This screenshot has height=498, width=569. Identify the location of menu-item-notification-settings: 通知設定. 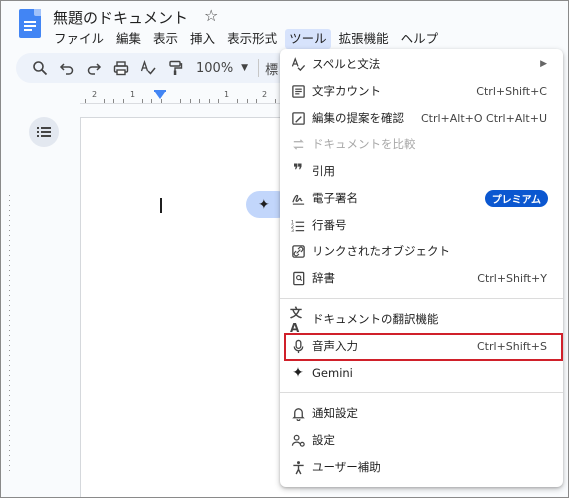
(421, 413).